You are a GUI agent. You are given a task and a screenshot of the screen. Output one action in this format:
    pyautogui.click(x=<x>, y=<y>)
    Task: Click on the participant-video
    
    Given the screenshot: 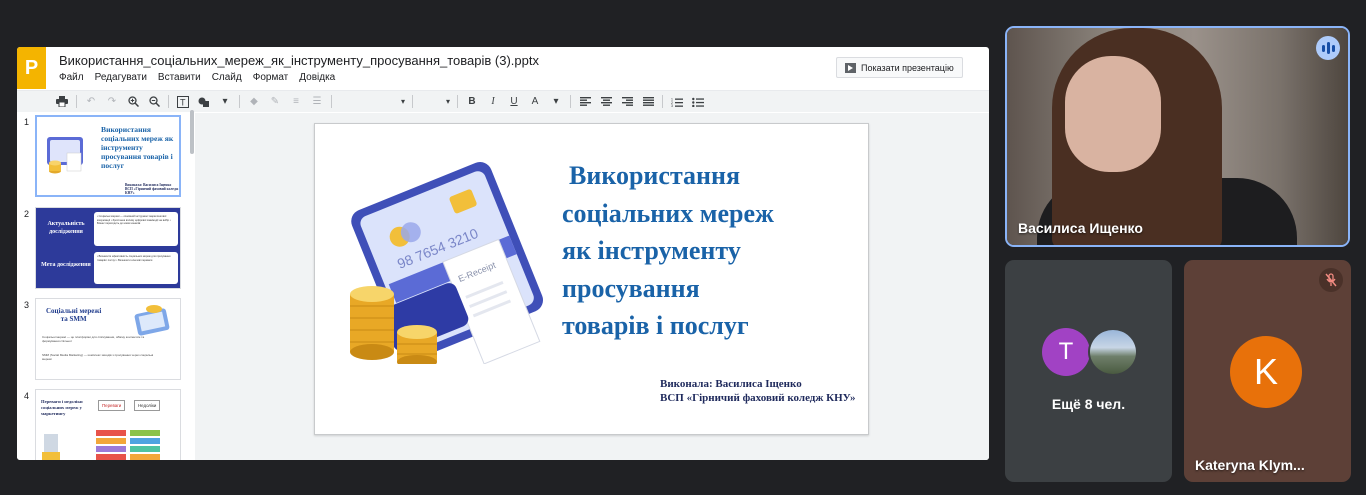 What is the action you would take?
    pyautogui.click(x=1177, y=136)
    